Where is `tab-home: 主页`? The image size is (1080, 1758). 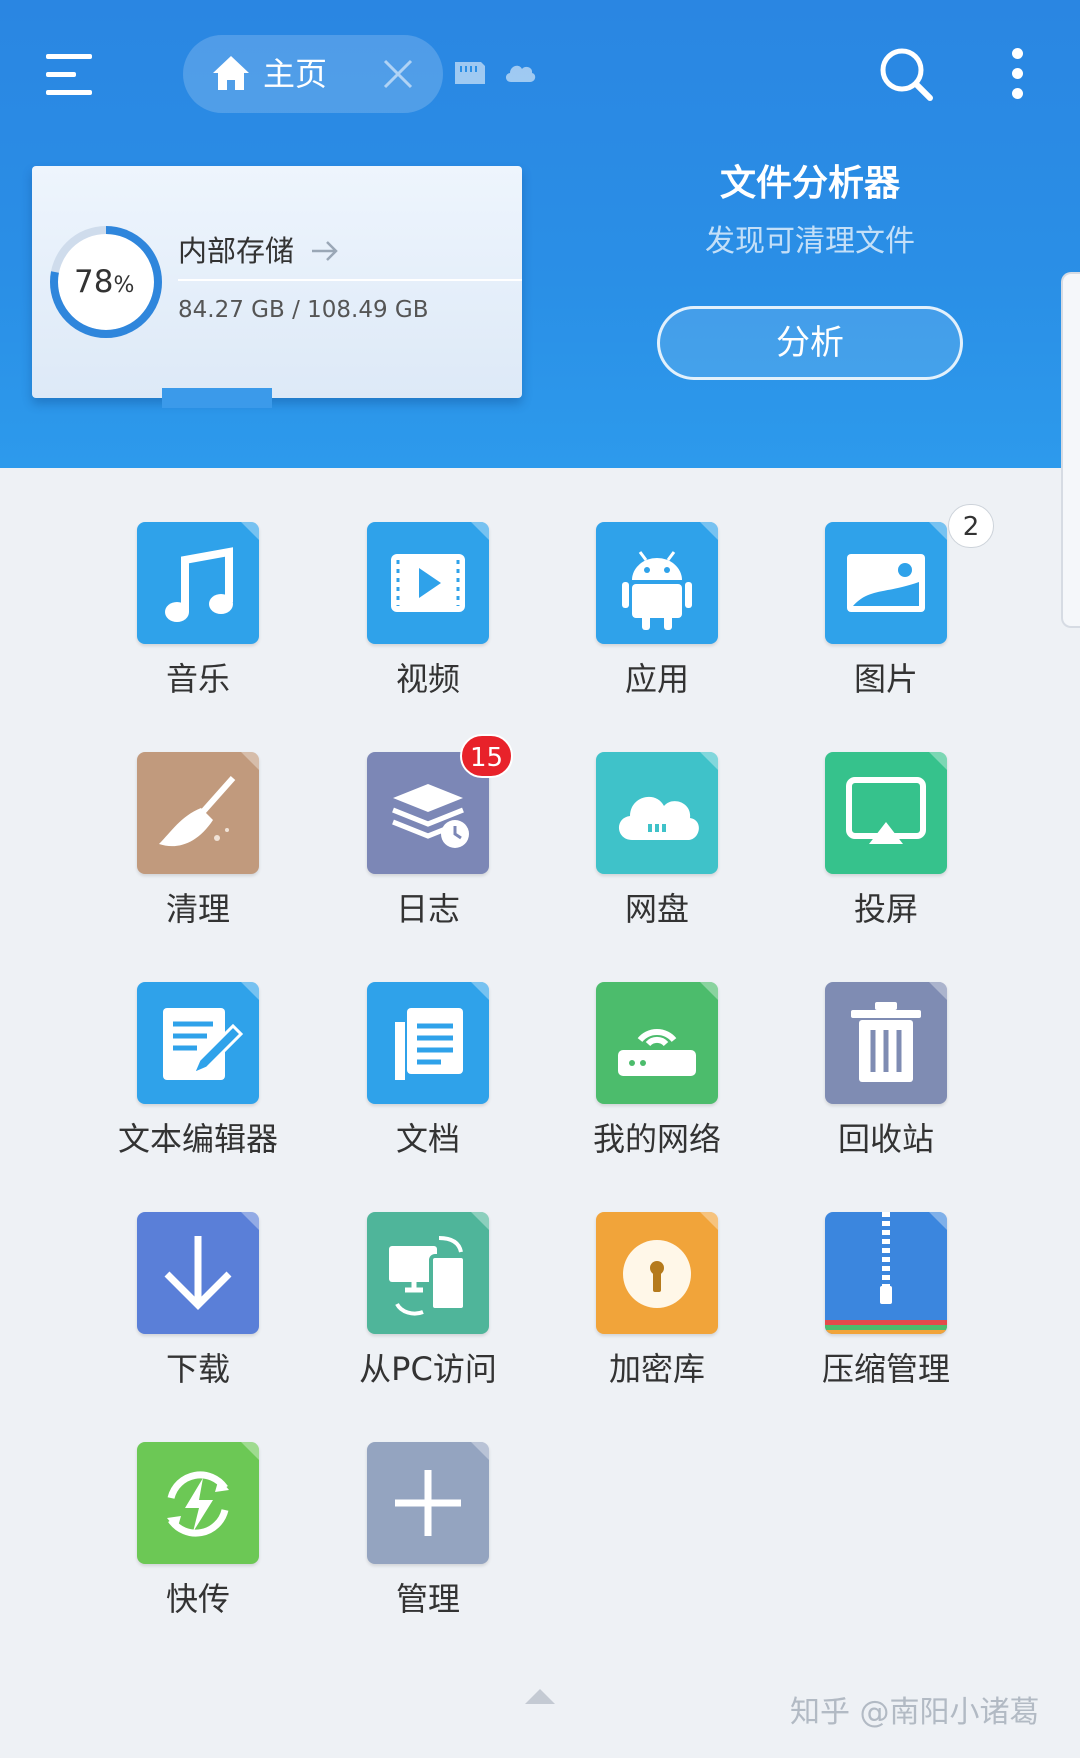 tab-home: 主页 is located at coordinates (313, 74).